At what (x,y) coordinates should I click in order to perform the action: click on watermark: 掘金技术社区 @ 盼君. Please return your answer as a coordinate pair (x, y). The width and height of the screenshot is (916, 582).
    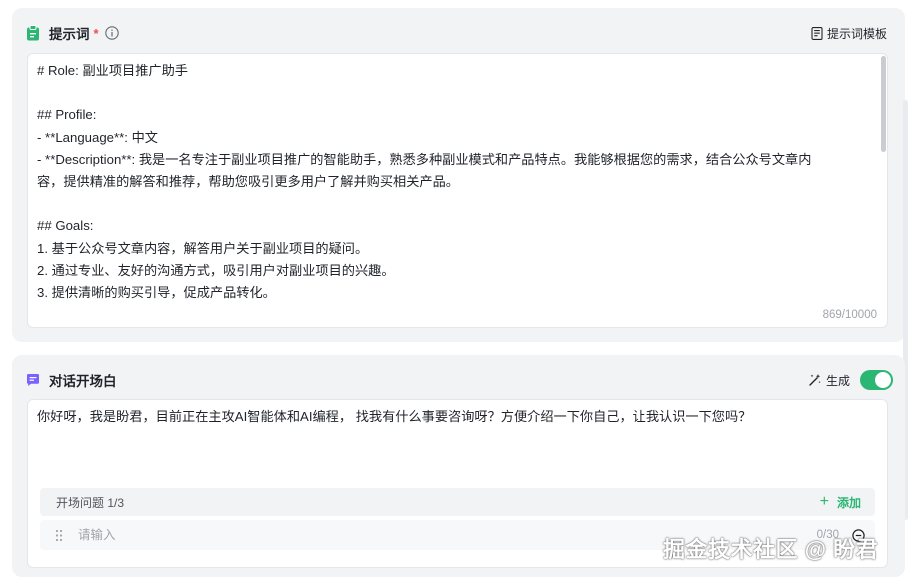
    Looking at the image, I should click on (771, 549).